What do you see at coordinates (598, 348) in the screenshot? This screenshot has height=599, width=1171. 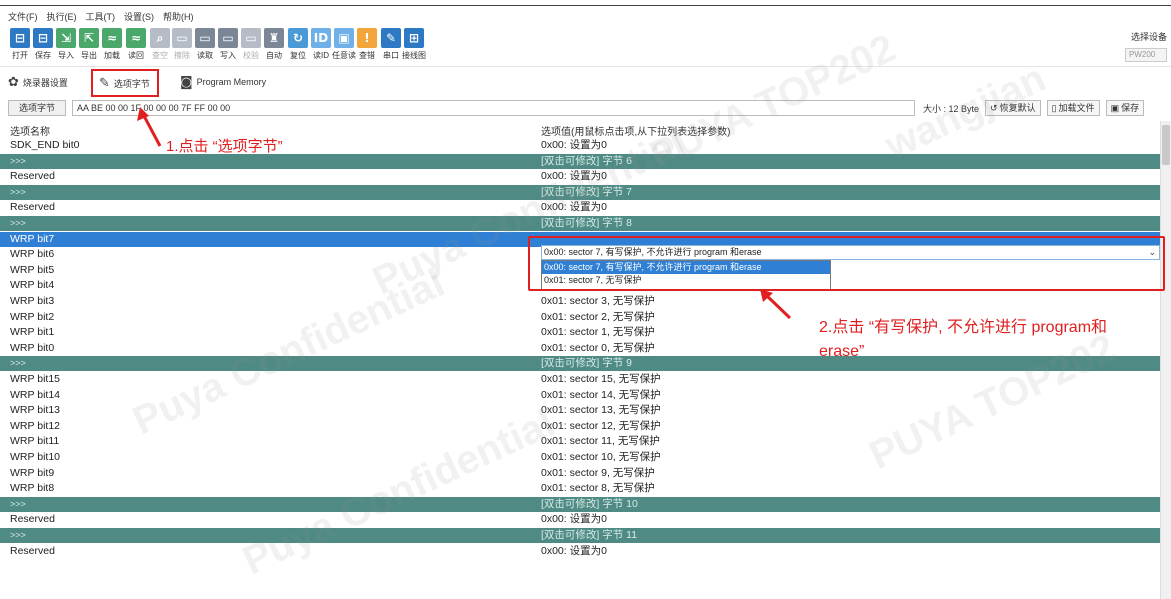 I see `option-value: 0x01: sector 0, 无写保护` at bounding box center [598, 348].